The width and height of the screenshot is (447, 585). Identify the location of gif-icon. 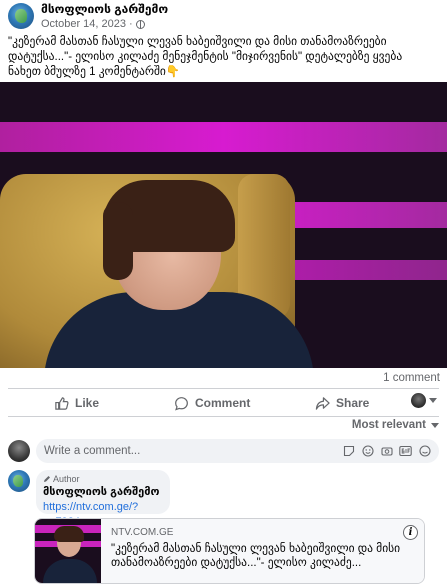
(405, 451).